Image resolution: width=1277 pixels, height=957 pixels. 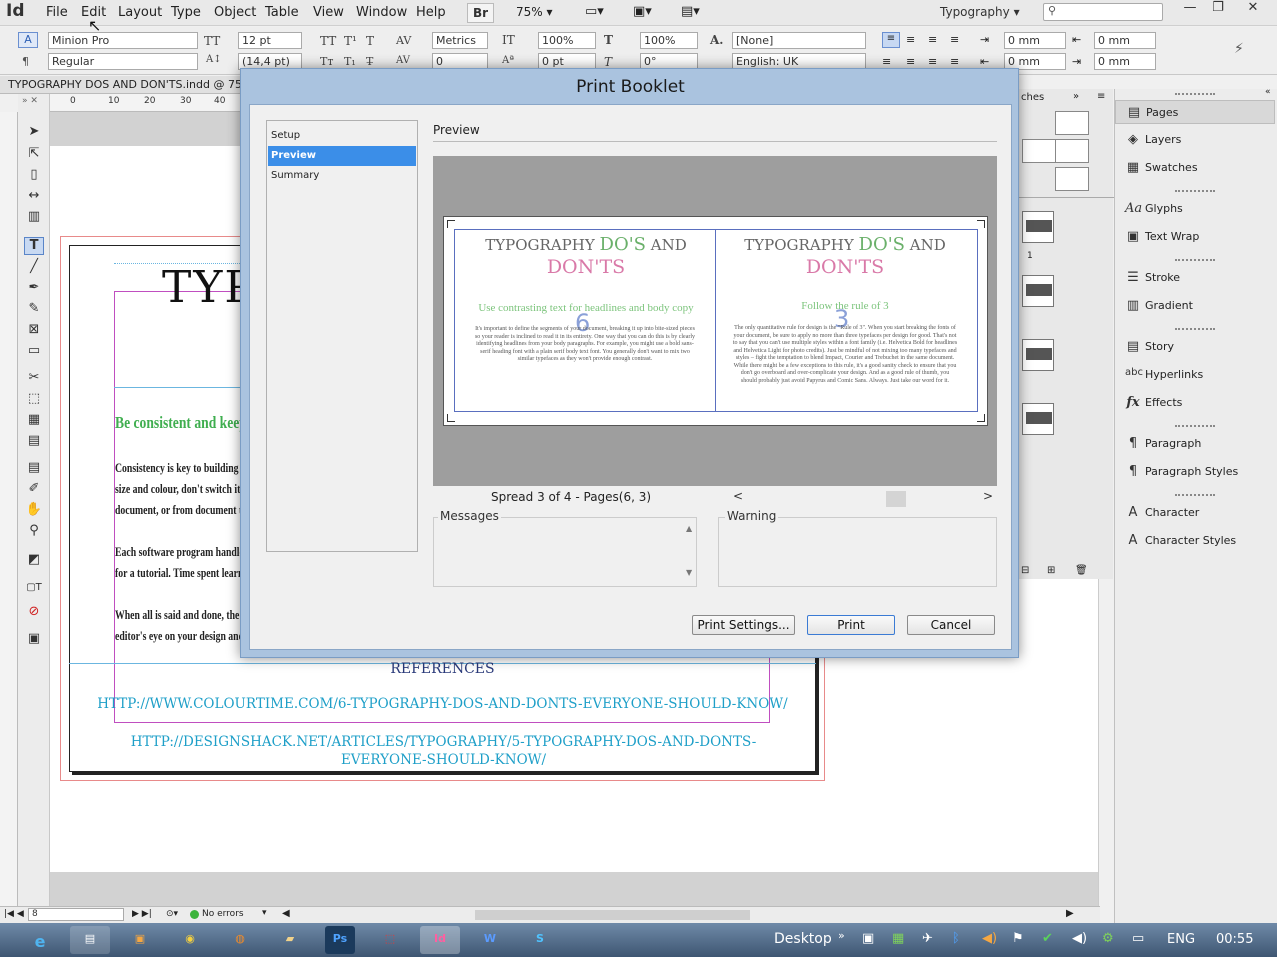 I want to click on align-right-icon: ≡, so click(x=932, y=39).